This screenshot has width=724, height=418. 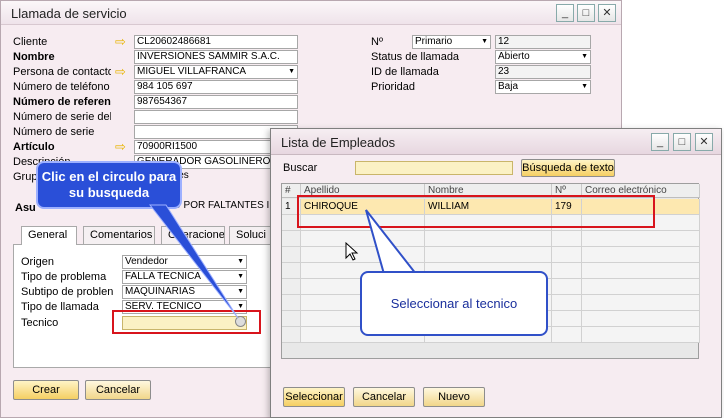 I want to click on callout-select-tech-text: Seleccionar al tecnico, so click(x=454, y=303).